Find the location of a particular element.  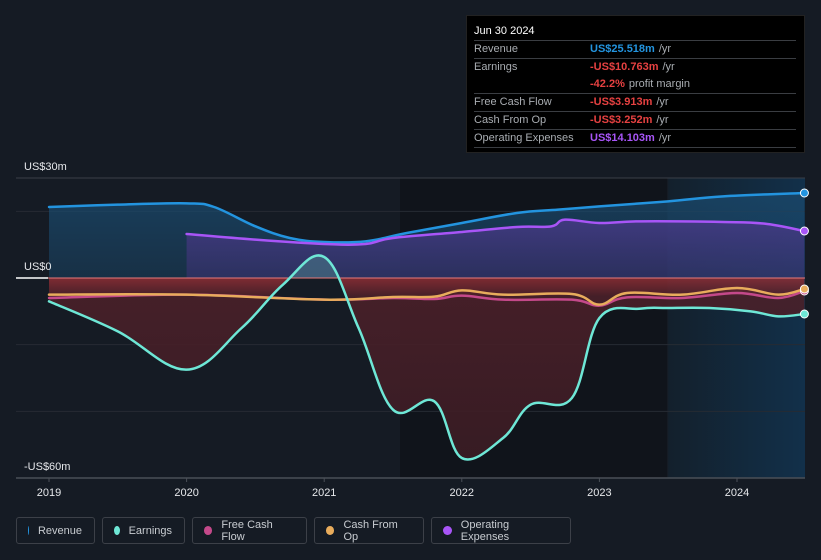

cash-from-op-dot-icon is located at coordinates (330, 530).